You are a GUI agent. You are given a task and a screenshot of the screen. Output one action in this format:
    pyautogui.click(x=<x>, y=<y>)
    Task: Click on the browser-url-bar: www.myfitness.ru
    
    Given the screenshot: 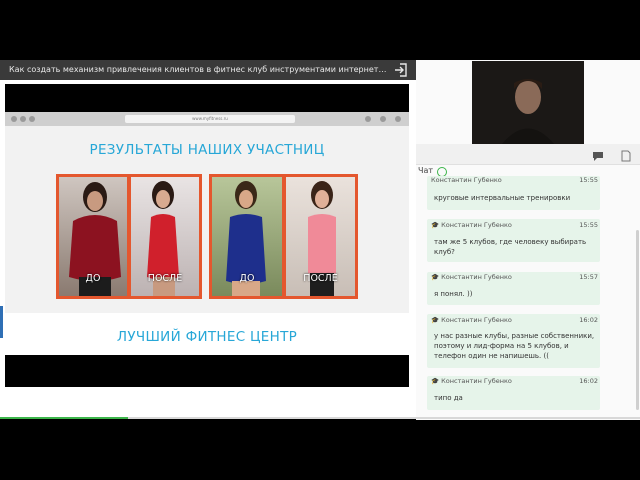 What is the action you would take?
    pyautogui.click(x=210, y=119)
    